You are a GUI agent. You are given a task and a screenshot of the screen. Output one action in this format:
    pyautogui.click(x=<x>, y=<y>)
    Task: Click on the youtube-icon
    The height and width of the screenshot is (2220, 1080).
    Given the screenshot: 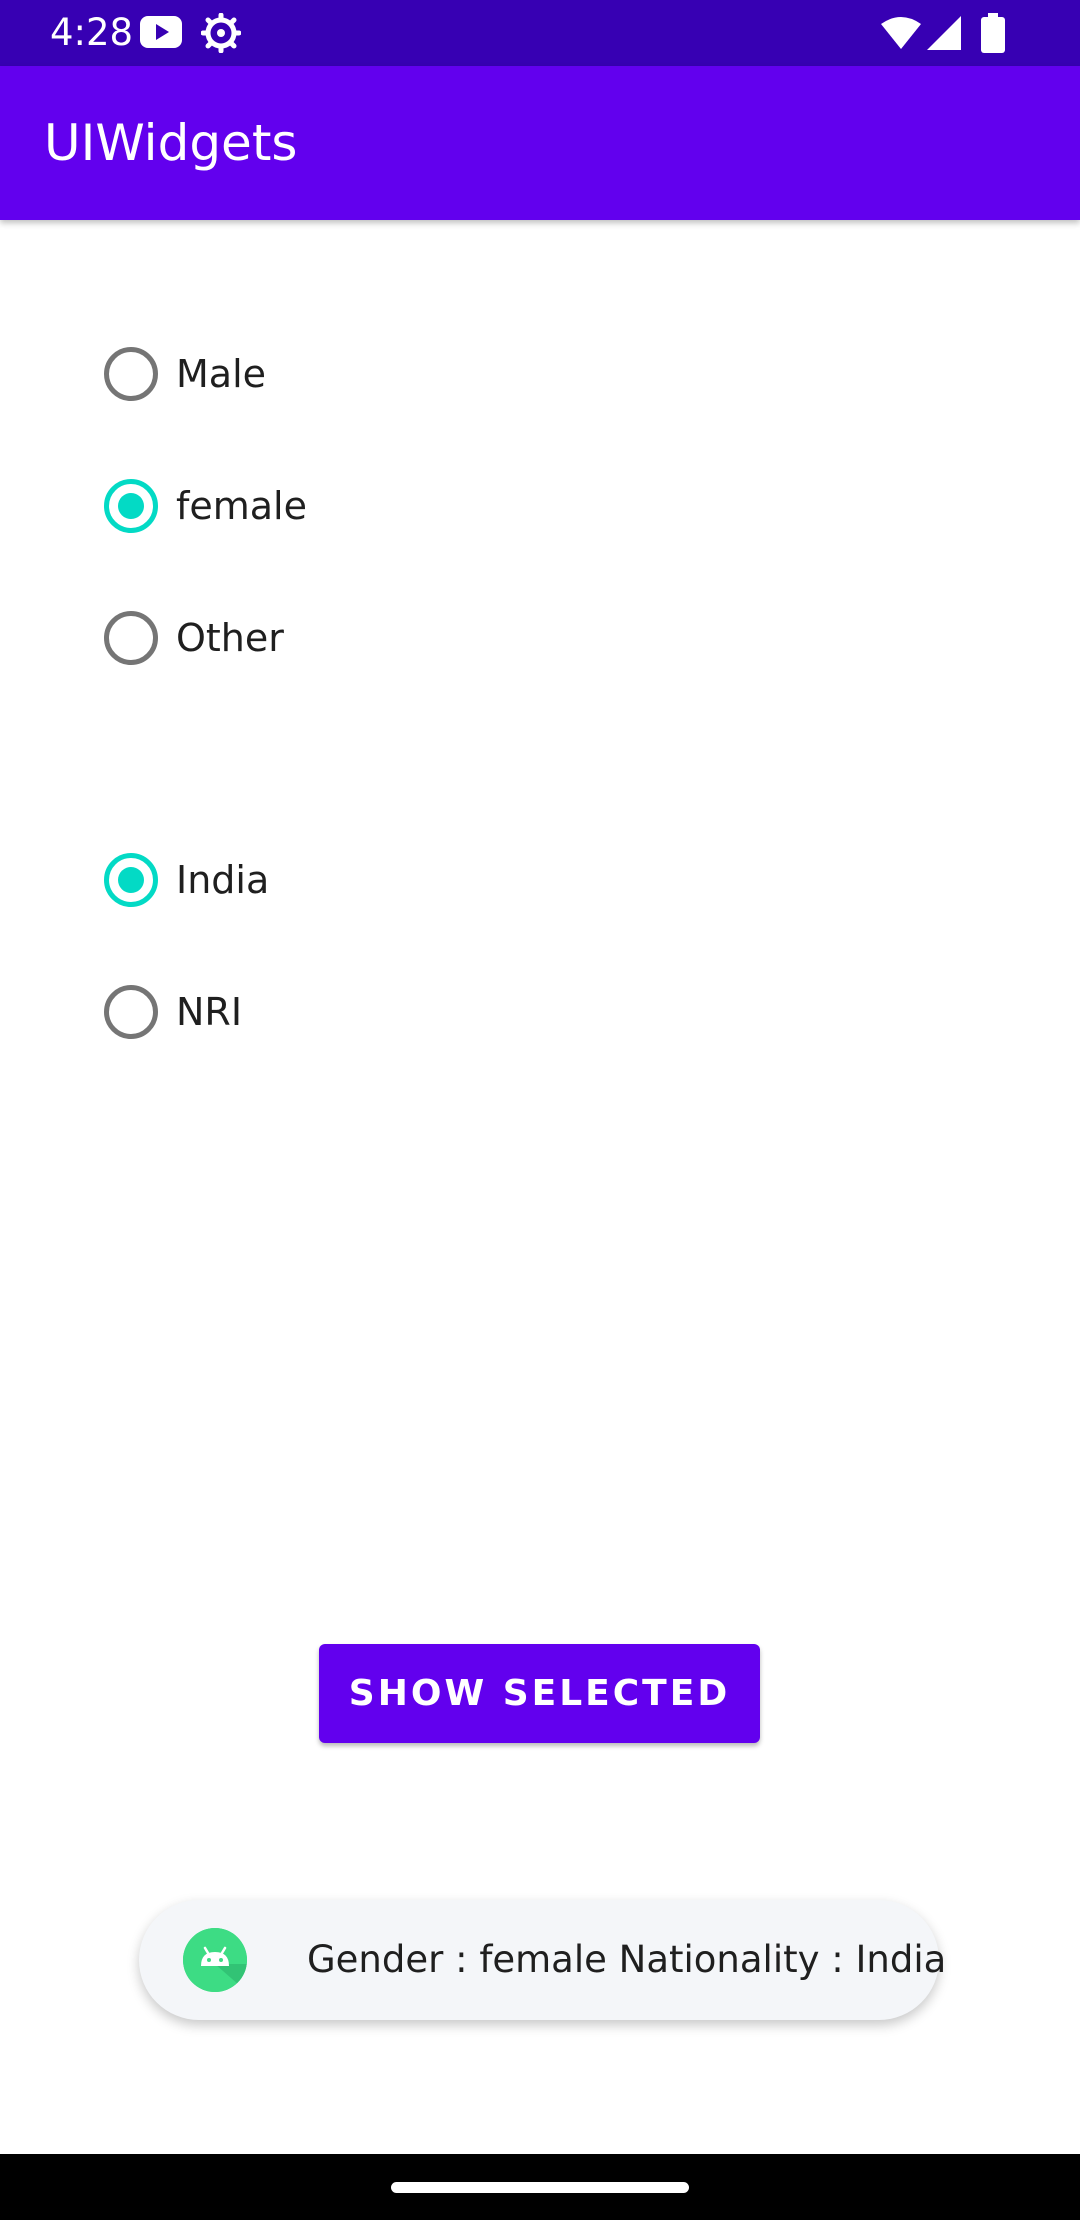 What is the action you would take?
    pyautogui.click(x=161, y=32)
    